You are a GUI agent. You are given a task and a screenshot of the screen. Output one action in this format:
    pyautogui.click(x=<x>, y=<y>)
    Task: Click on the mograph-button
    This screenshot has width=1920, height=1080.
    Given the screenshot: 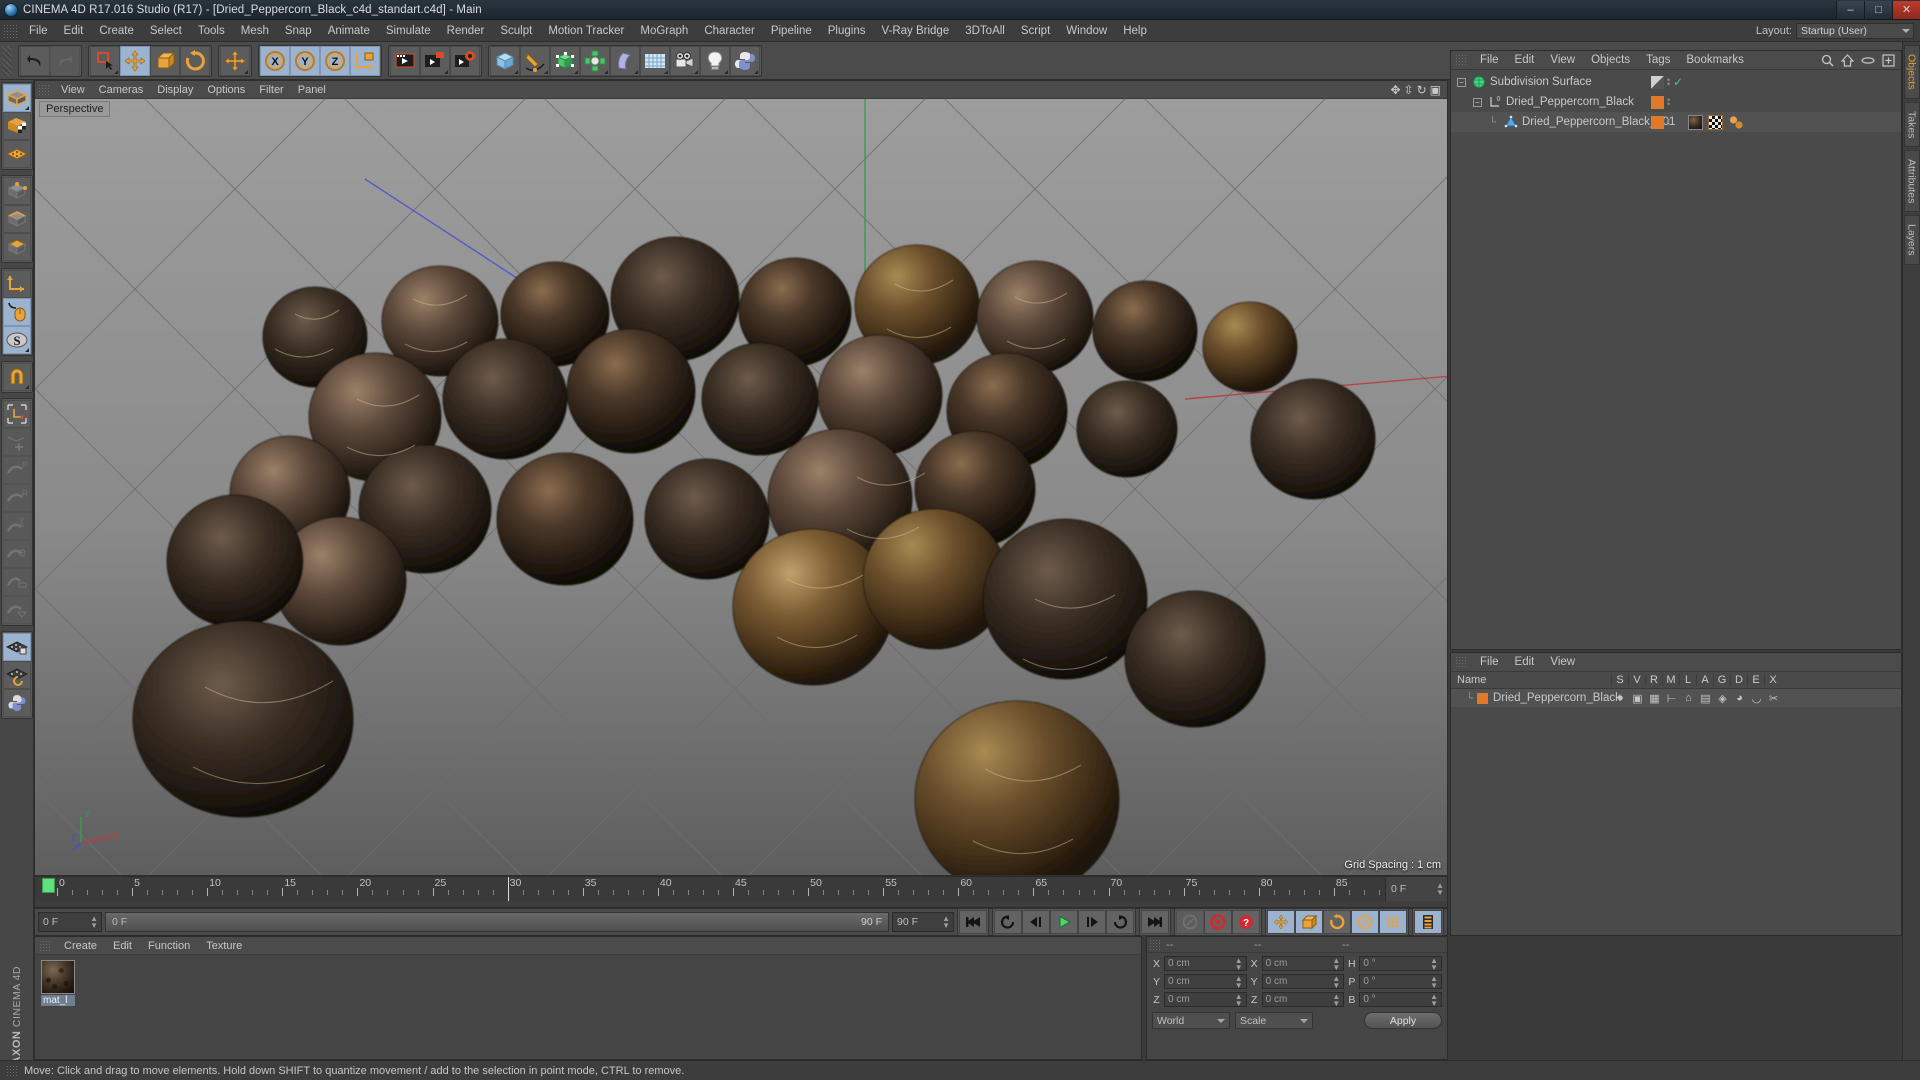 What is the action you would take?
    pyautogui.click(x=595, y=60)
    